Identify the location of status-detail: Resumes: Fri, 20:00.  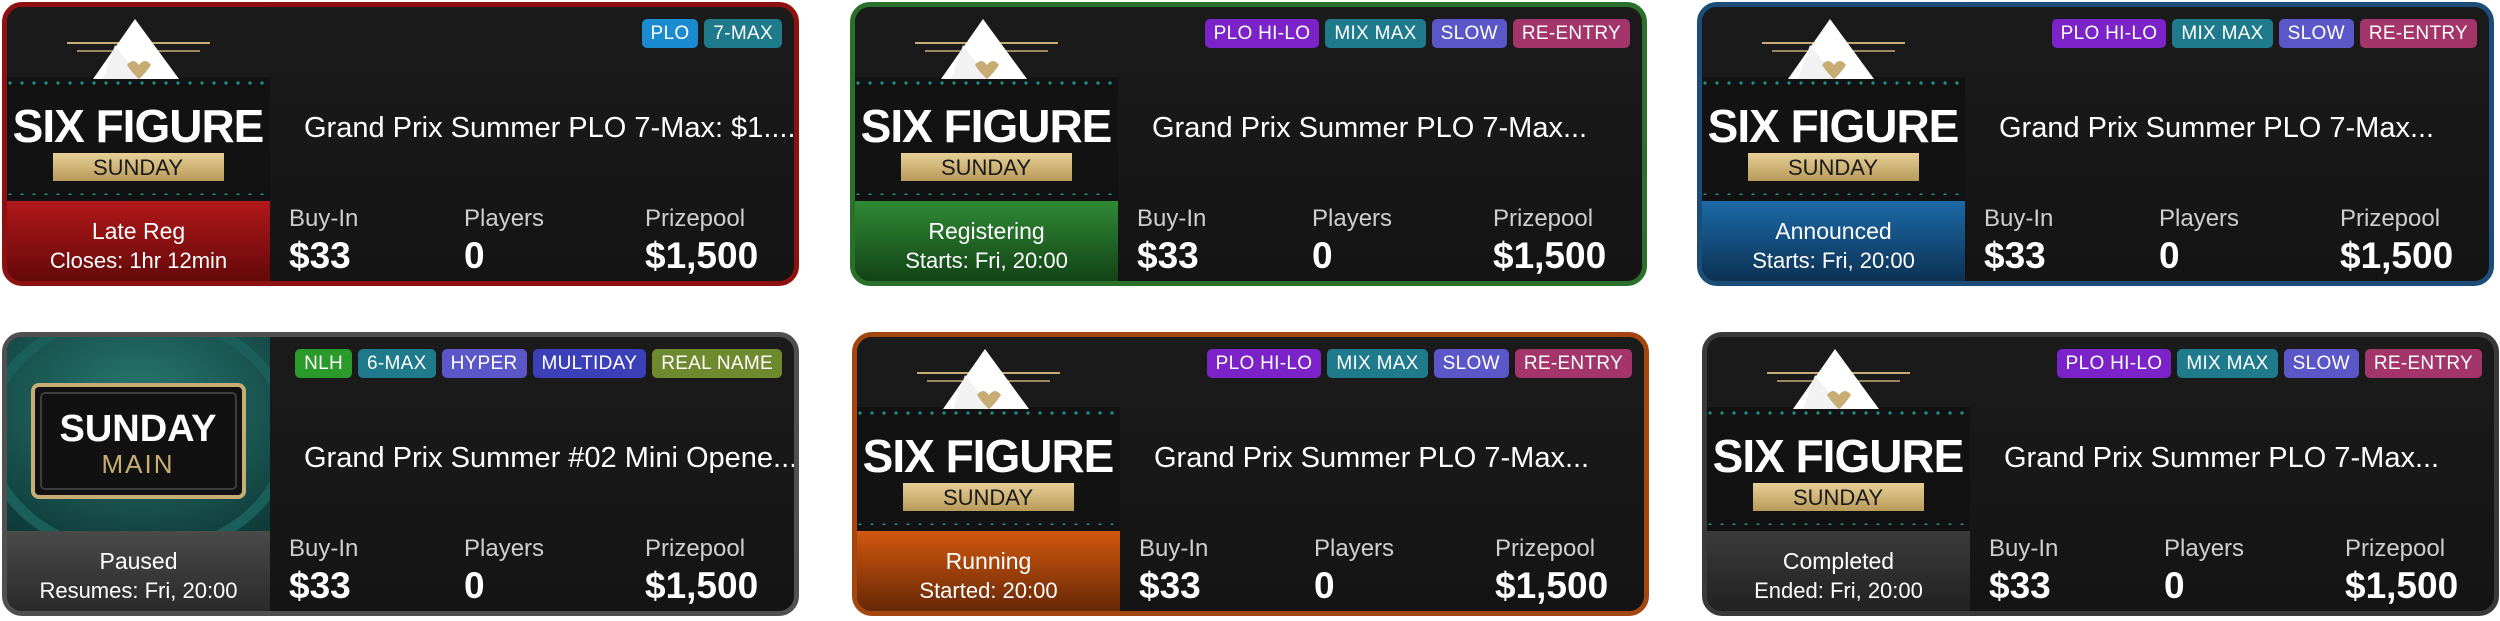
(138, 590).